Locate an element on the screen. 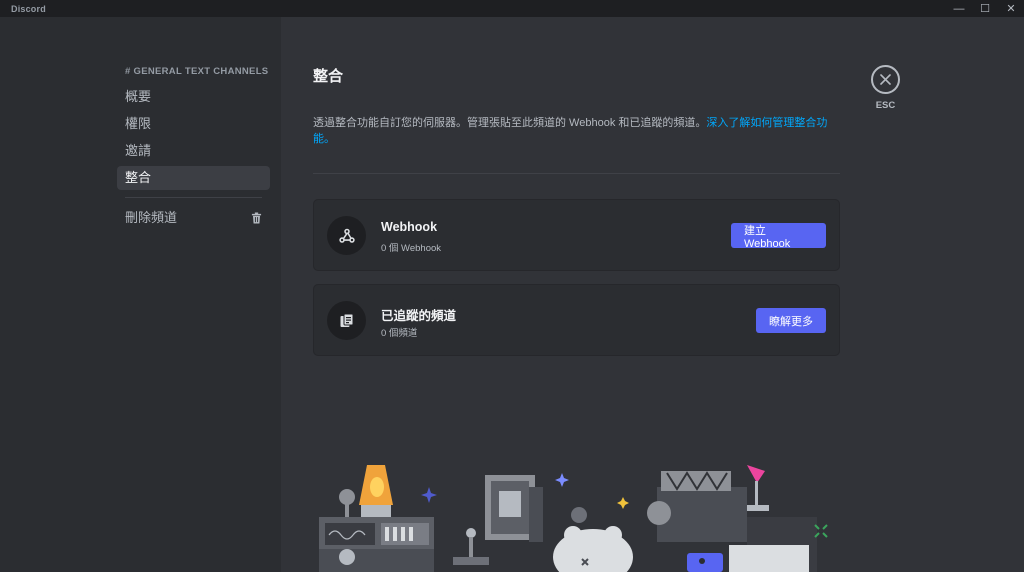 The image size is (1024, 572). close-icon is located at coordinates (885, 79).